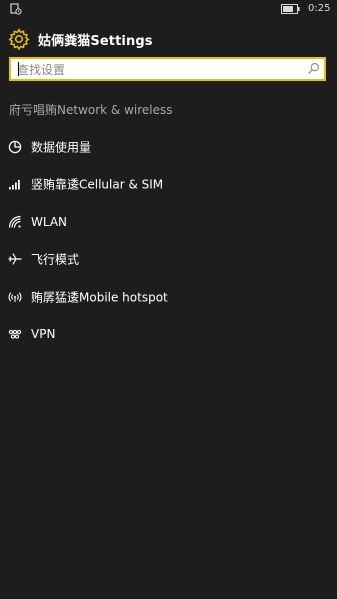  I want to click on menu-item-mobile-hotspot: 贿孱猛逶Mobile hotspot, so click(168, 297).